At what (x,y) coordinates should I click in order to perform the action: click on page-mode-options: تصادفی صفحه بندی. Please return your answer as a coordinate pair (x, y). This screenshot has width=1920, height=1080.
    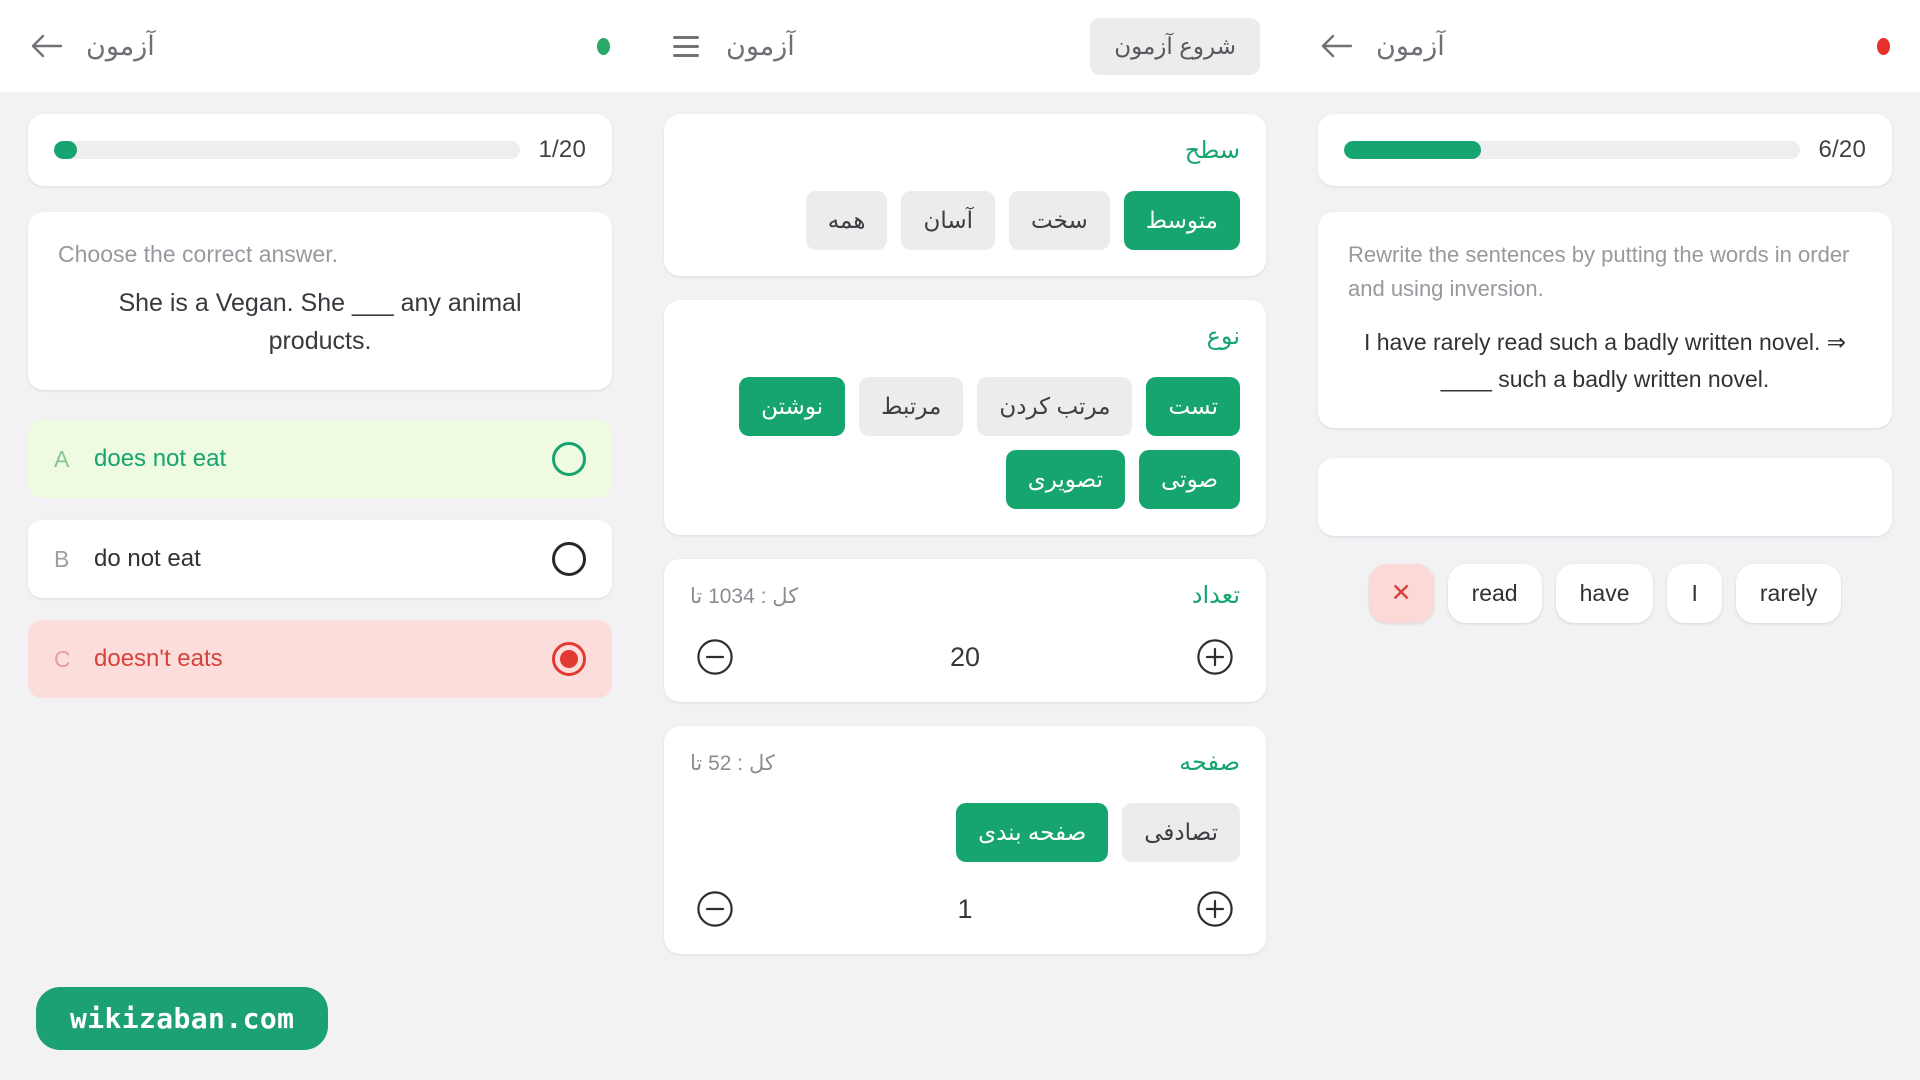
    Looking at the image, I should click on (965, 832).